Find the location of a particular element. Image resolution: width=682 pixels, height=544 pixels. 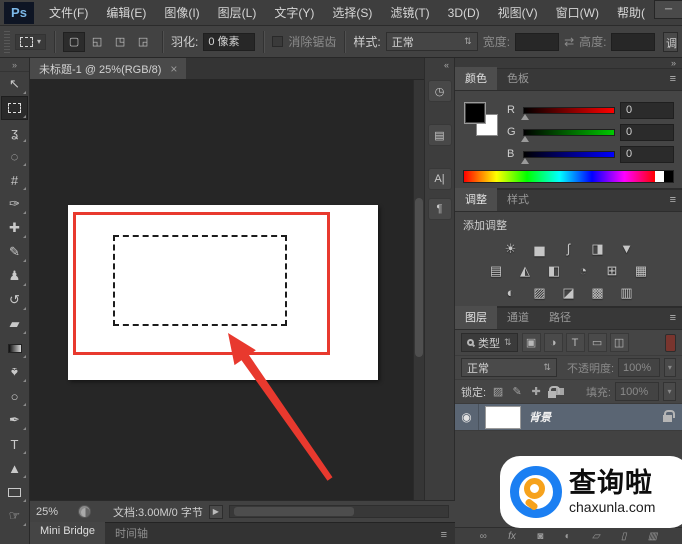

layer-group-icon: ▱ is located at coordinates (596, 536).